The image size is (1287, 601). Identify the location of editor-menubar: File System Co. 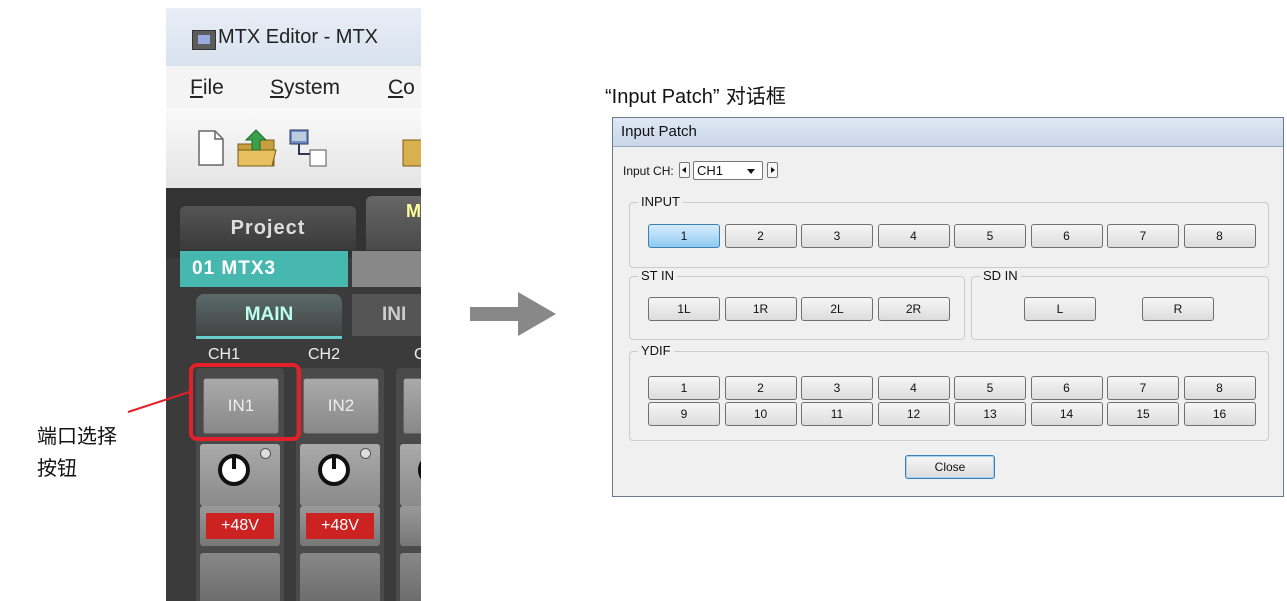
(293, 87).